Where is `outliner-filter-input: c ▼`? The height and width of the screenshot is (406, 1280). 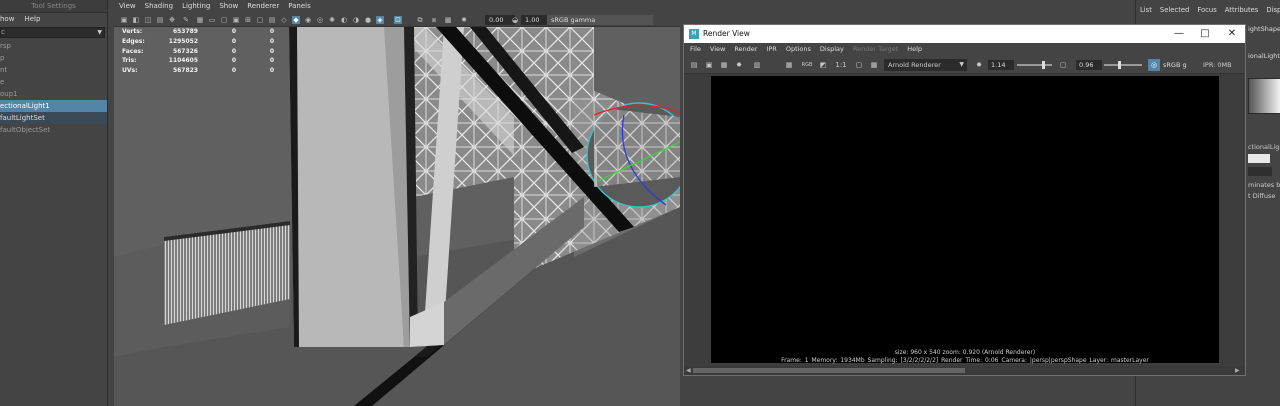 outliner-filter-input: c ▼ is located at coordinates (52, 32).